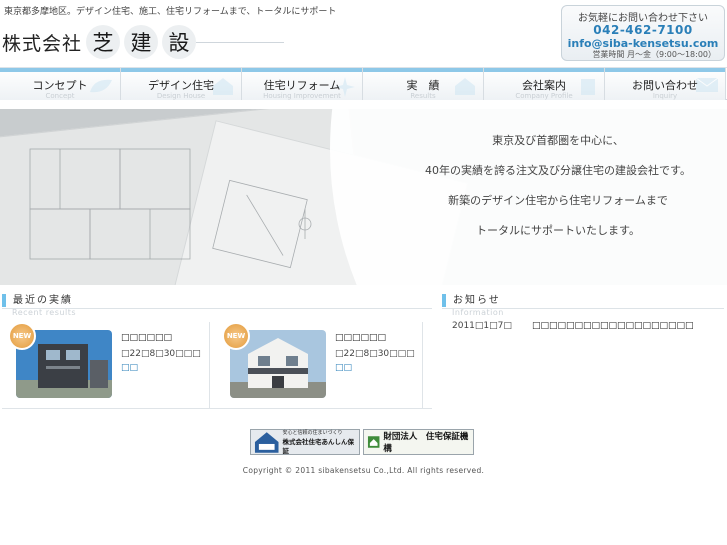 The width and height of the screenshot is (727, 545). I want to click on results-subheading: Recent results, so click(44, 312).